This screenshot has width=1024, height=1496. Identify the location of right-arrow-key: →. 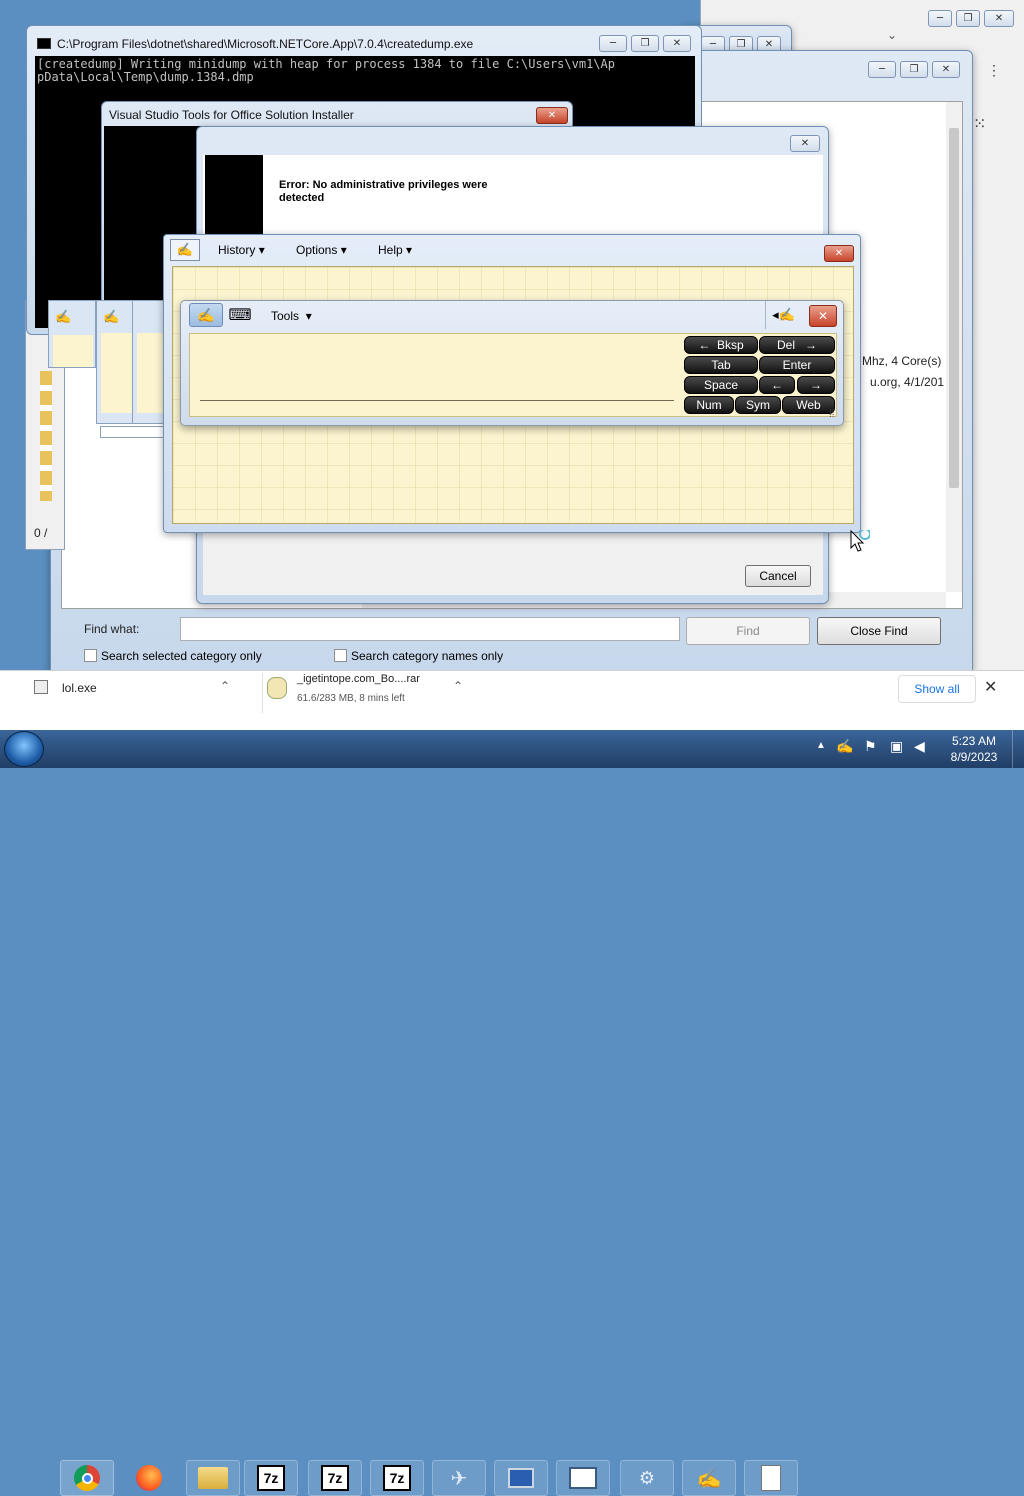
(816, 385).